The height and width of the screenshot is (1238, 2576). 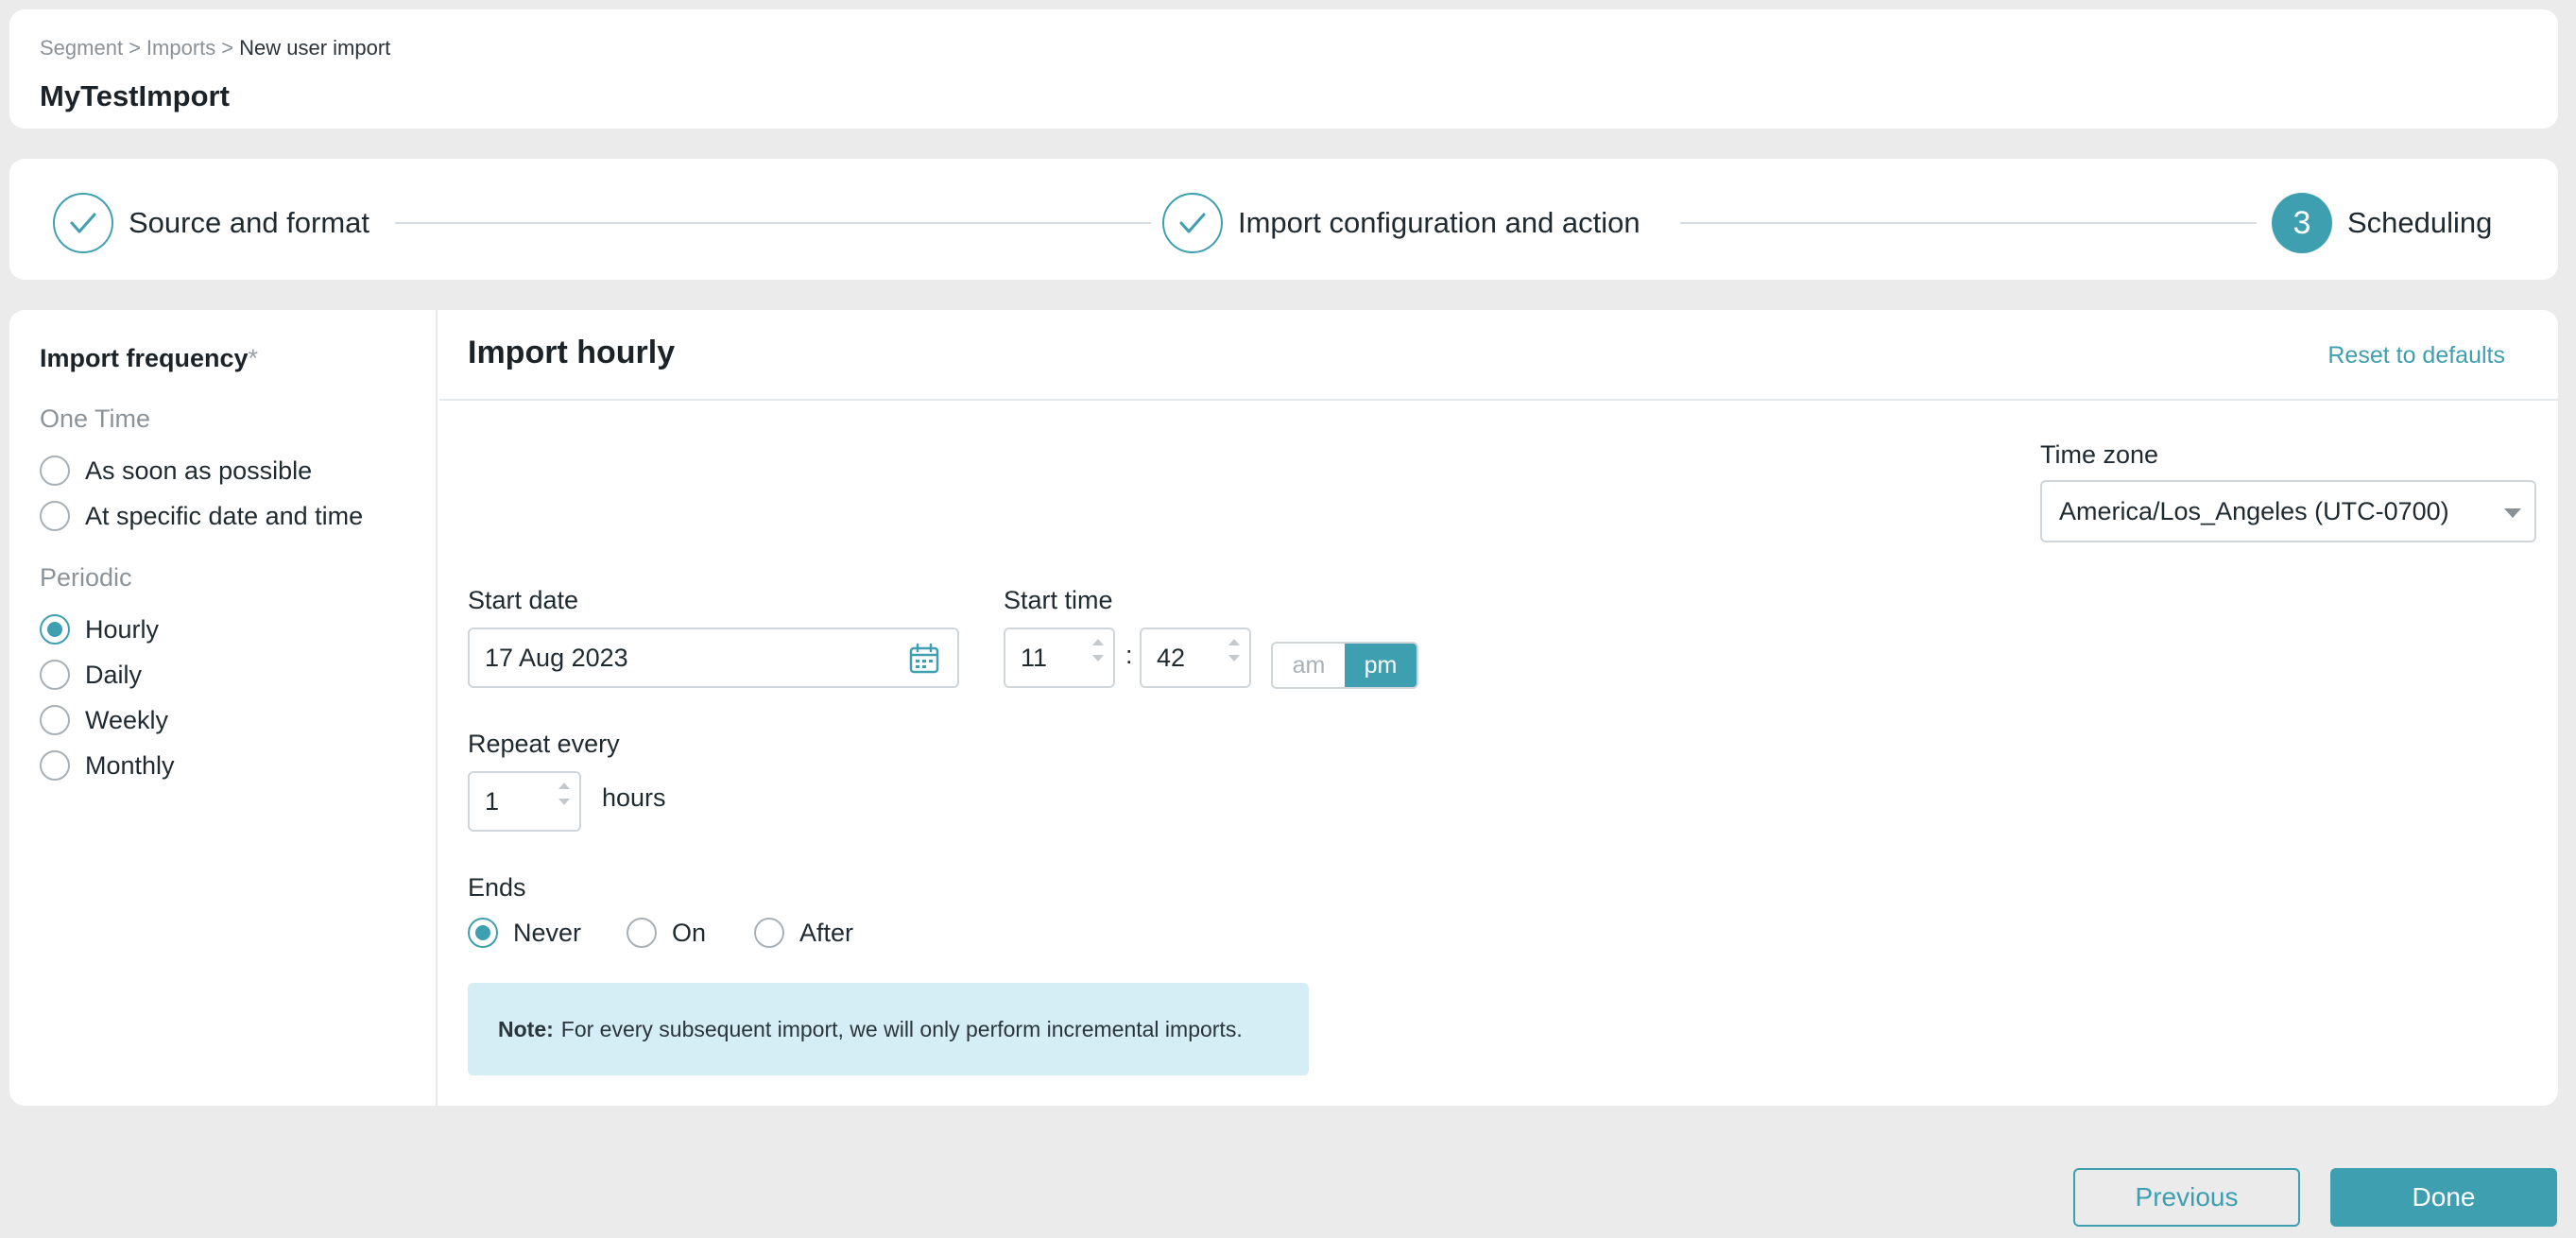 What do you see at coordinates (315, 48) in the screenshot?
I see `breadcrumb-current: New user import` at bounding box center [315, 48].